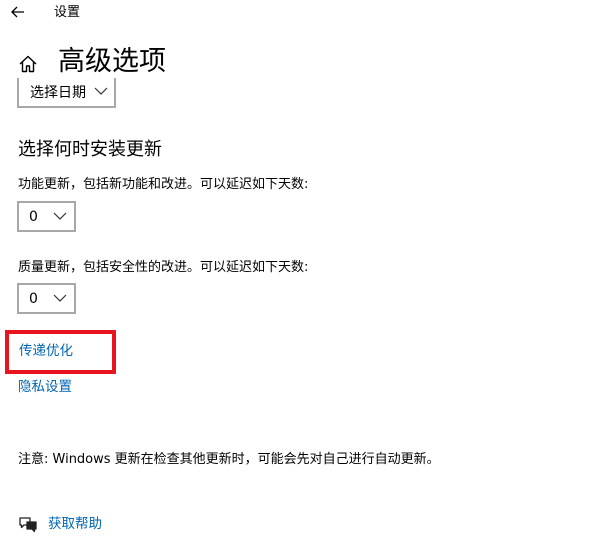 Image resolution: width=600 pixels, height=538 pixels. What do you see at coordinates (46, 298) in the screenshot?
I see `quality-updates-defer-dropdown: 0` at bounding box center [46, 298].